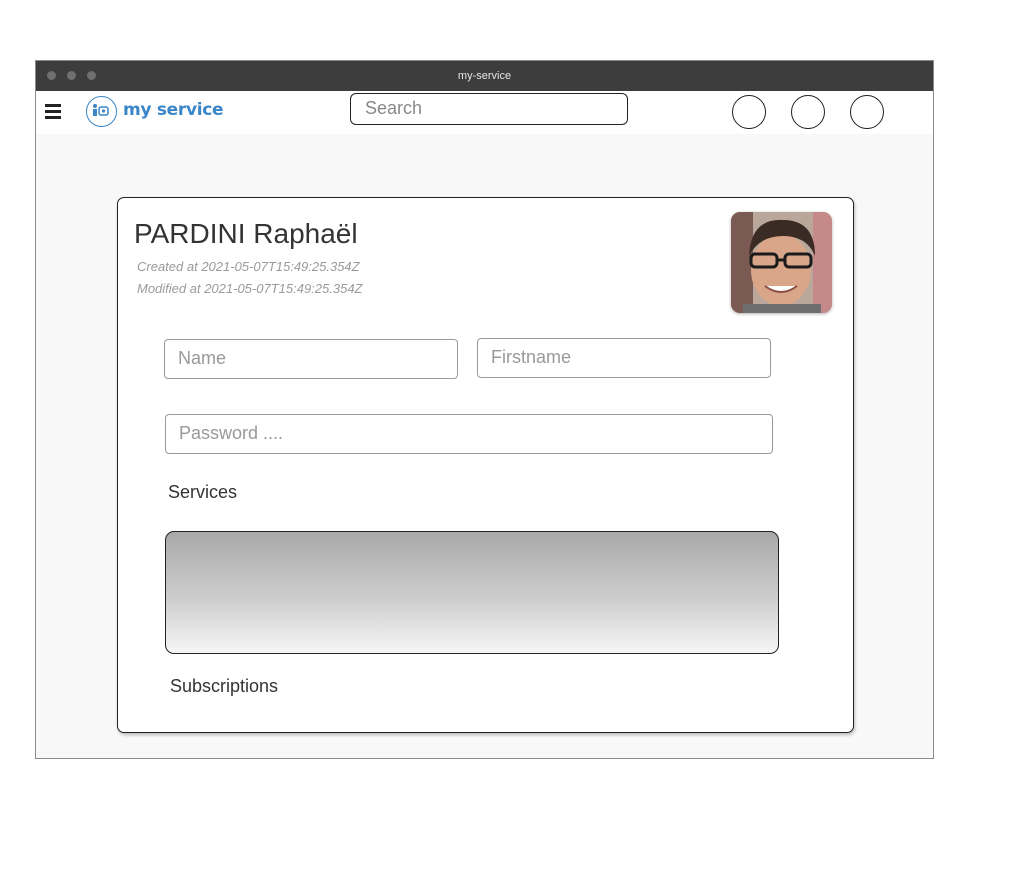 The width and height of the screenshot is (1010, 870). I want to click on services-panel, so click(472, 592).